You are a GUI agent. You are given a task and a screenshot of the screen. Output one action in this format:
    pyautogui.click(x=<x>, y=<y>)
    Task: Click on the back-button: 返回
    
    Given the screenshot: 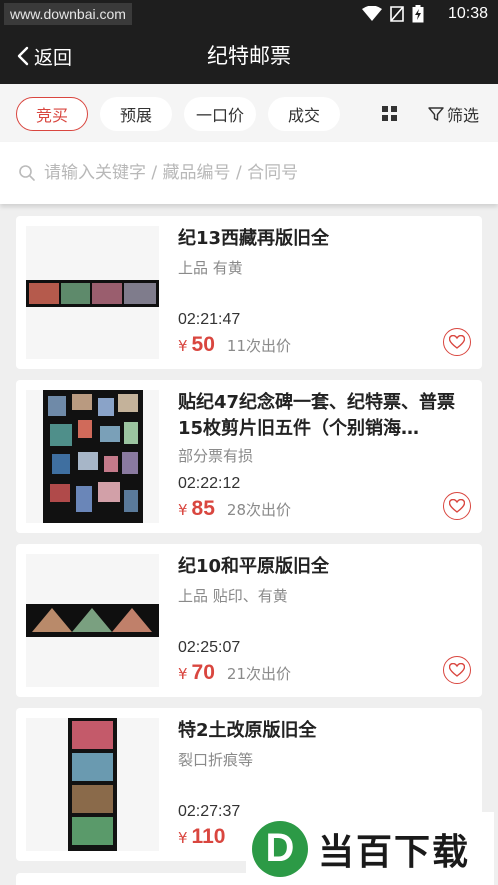 What is the action you would take?
    pyautogui.click(x=44, y=56)
    